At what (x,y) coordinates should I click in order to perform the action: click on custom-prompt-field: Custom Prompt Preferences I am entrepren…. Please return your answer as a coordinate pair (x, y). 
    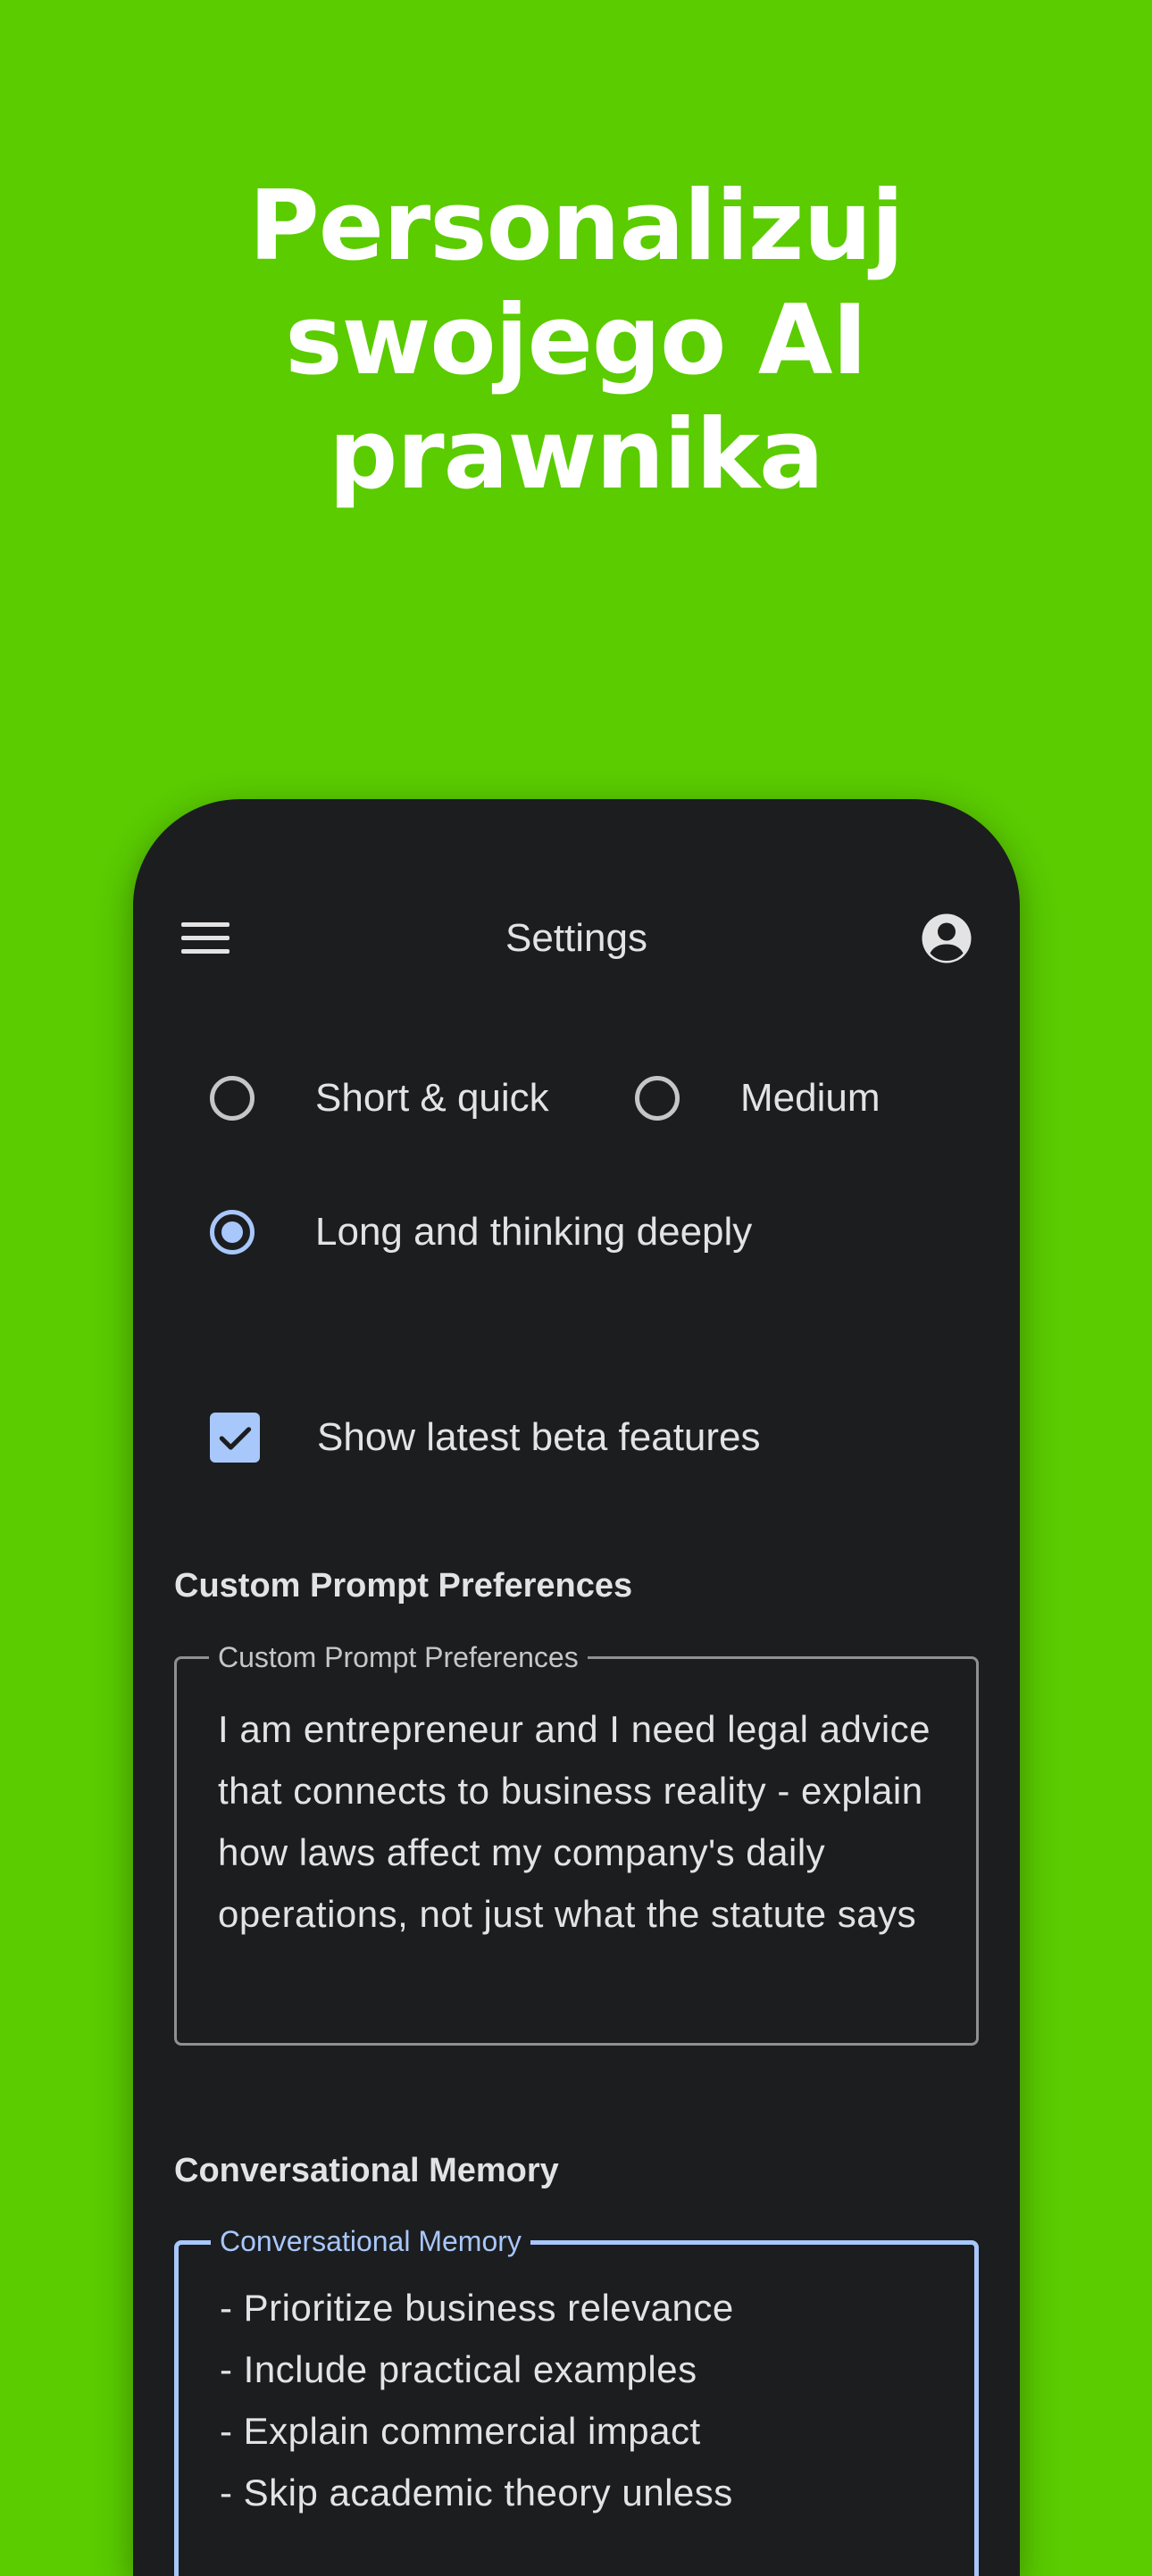
    Looking at the image, I should click on (576, 1842).